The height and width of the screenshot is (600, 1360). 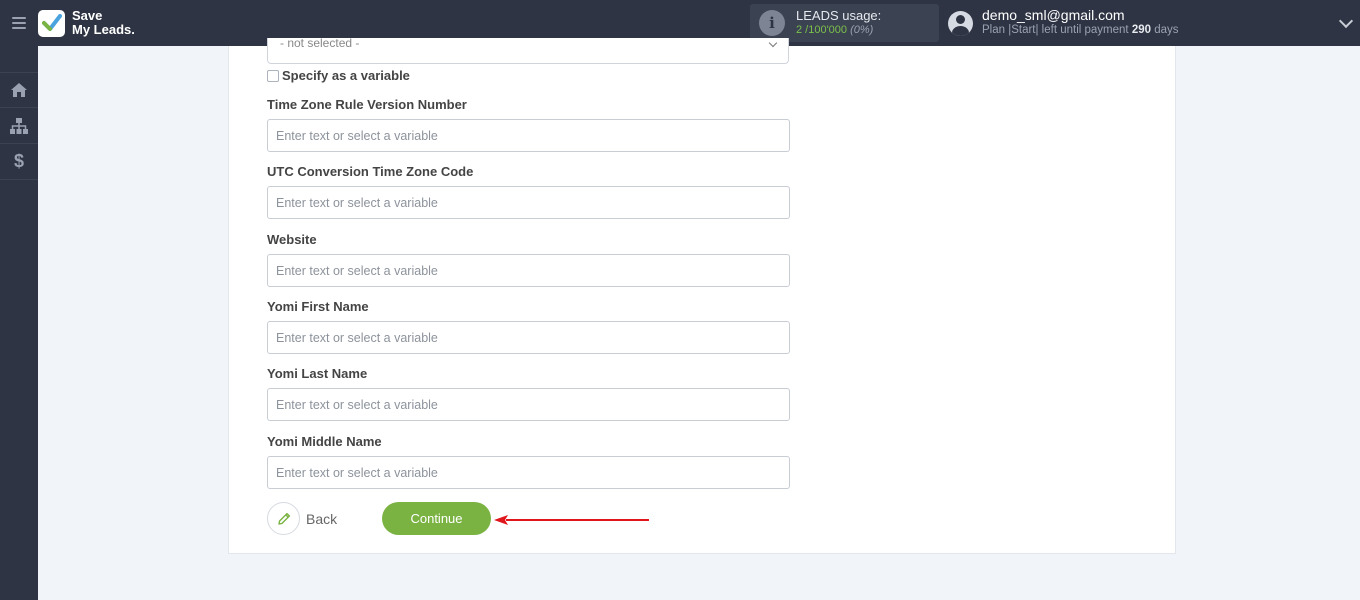 I want to click on field-yomi-last-name: Yomi Last Name, so click(x=528, y=393).